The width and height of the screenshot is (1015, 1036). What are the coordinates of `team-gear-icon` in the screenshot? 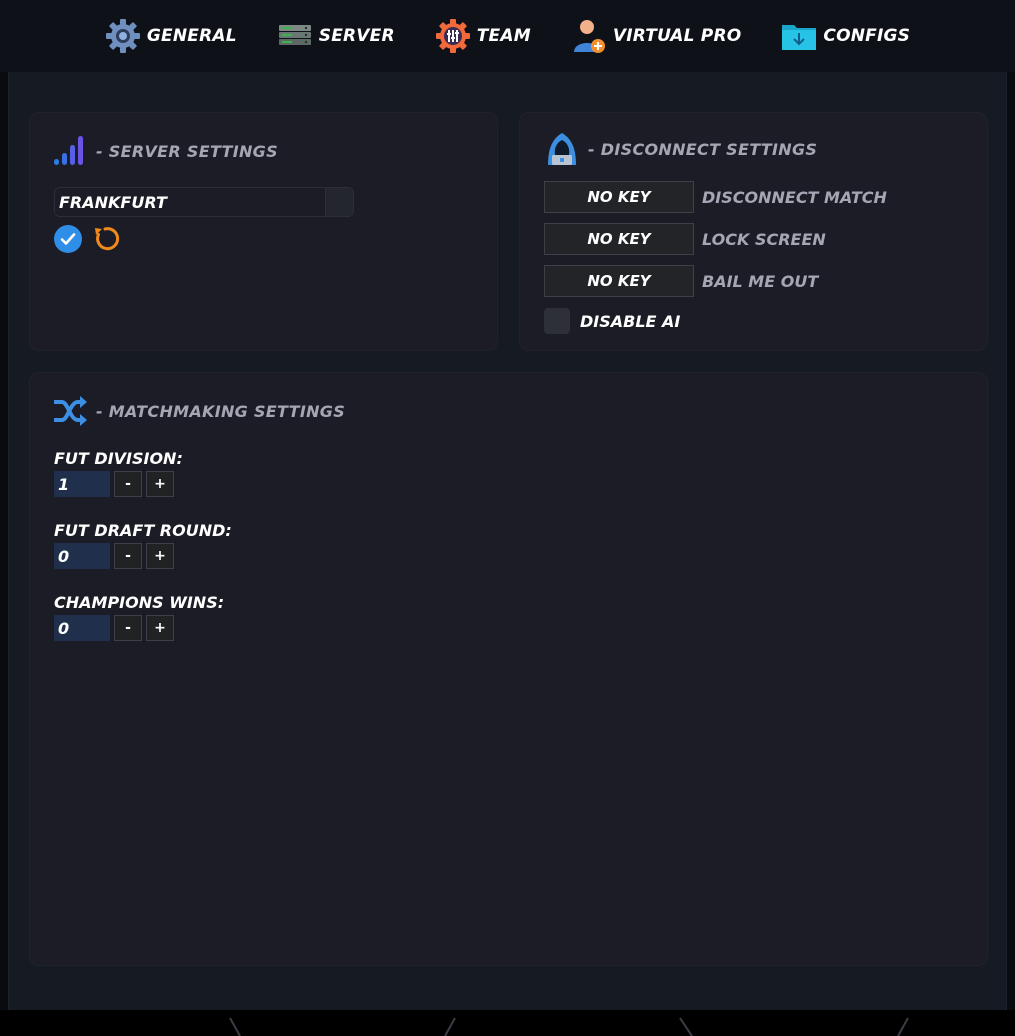 It's located at (453, 36).